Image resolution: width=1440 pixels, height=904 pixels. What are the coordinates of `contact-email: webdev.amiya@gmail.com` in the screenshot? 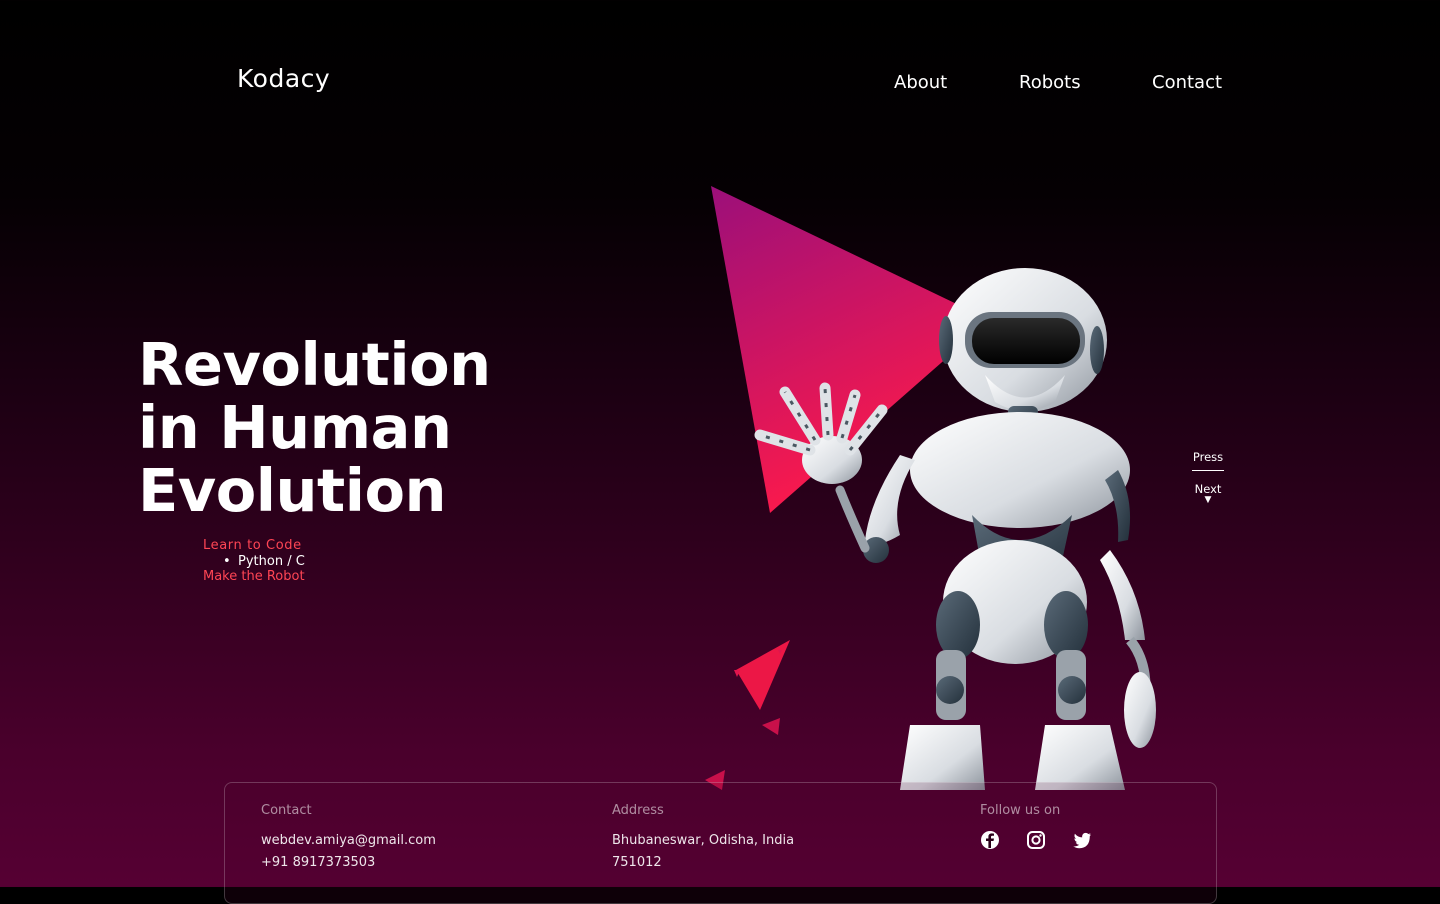 It's located at (348, 841).